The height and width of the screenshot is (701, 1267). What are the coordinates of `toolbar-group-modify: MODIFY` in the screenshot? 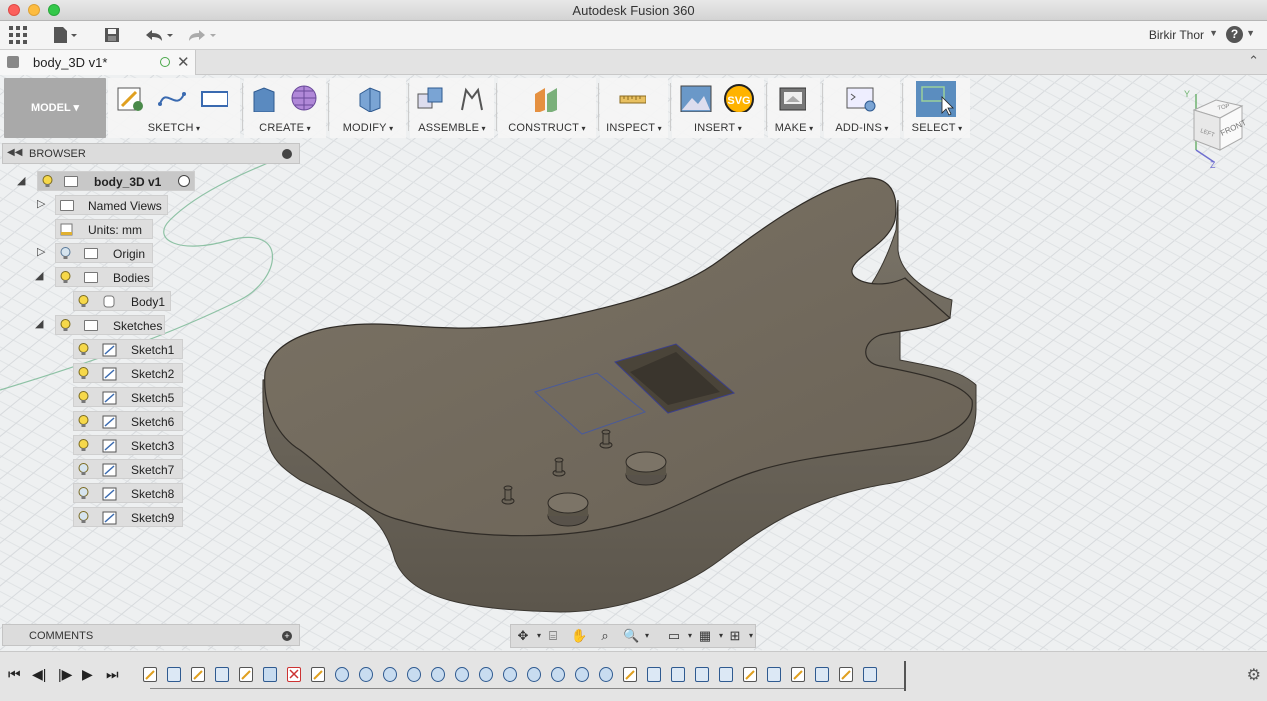 It's located at (368, 108).